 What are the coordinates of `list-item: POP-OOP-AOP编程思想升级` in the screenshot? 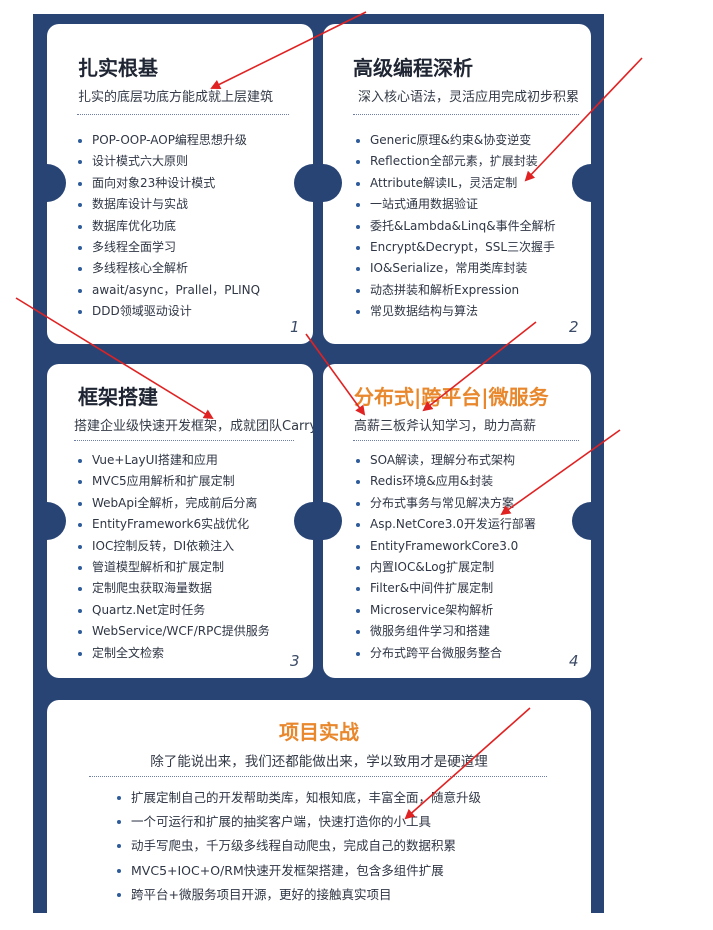 It's located at (169, 140).